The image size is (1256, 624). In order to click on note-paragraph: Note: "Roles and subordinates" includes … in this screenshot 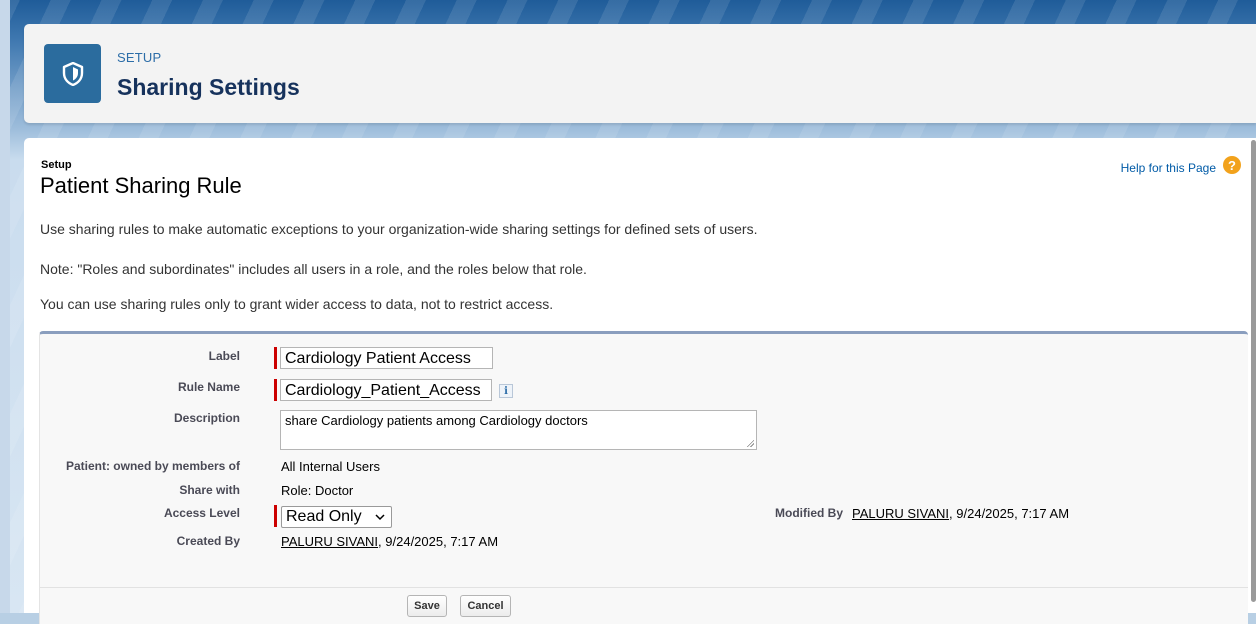, I will do `click(313, 269)`.